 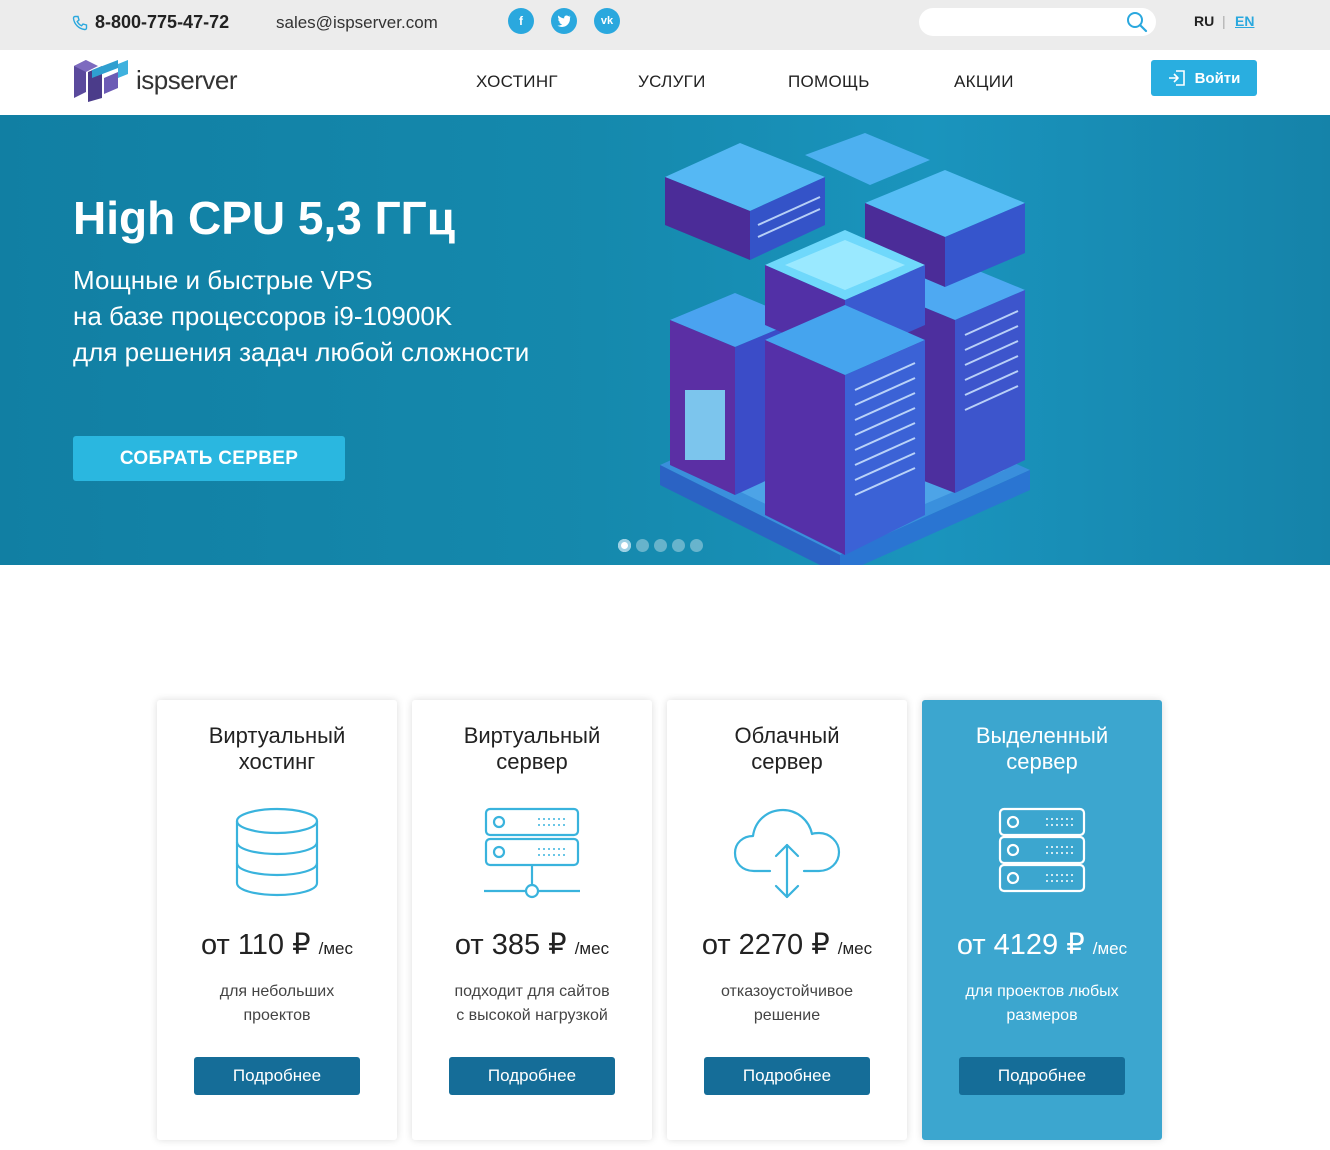 What do you see at coordinates (209, 458) in the screenshot?
I see `build-server-button: СОБРАТЬ СЕРВЕР` at bounding box center [209, 458].